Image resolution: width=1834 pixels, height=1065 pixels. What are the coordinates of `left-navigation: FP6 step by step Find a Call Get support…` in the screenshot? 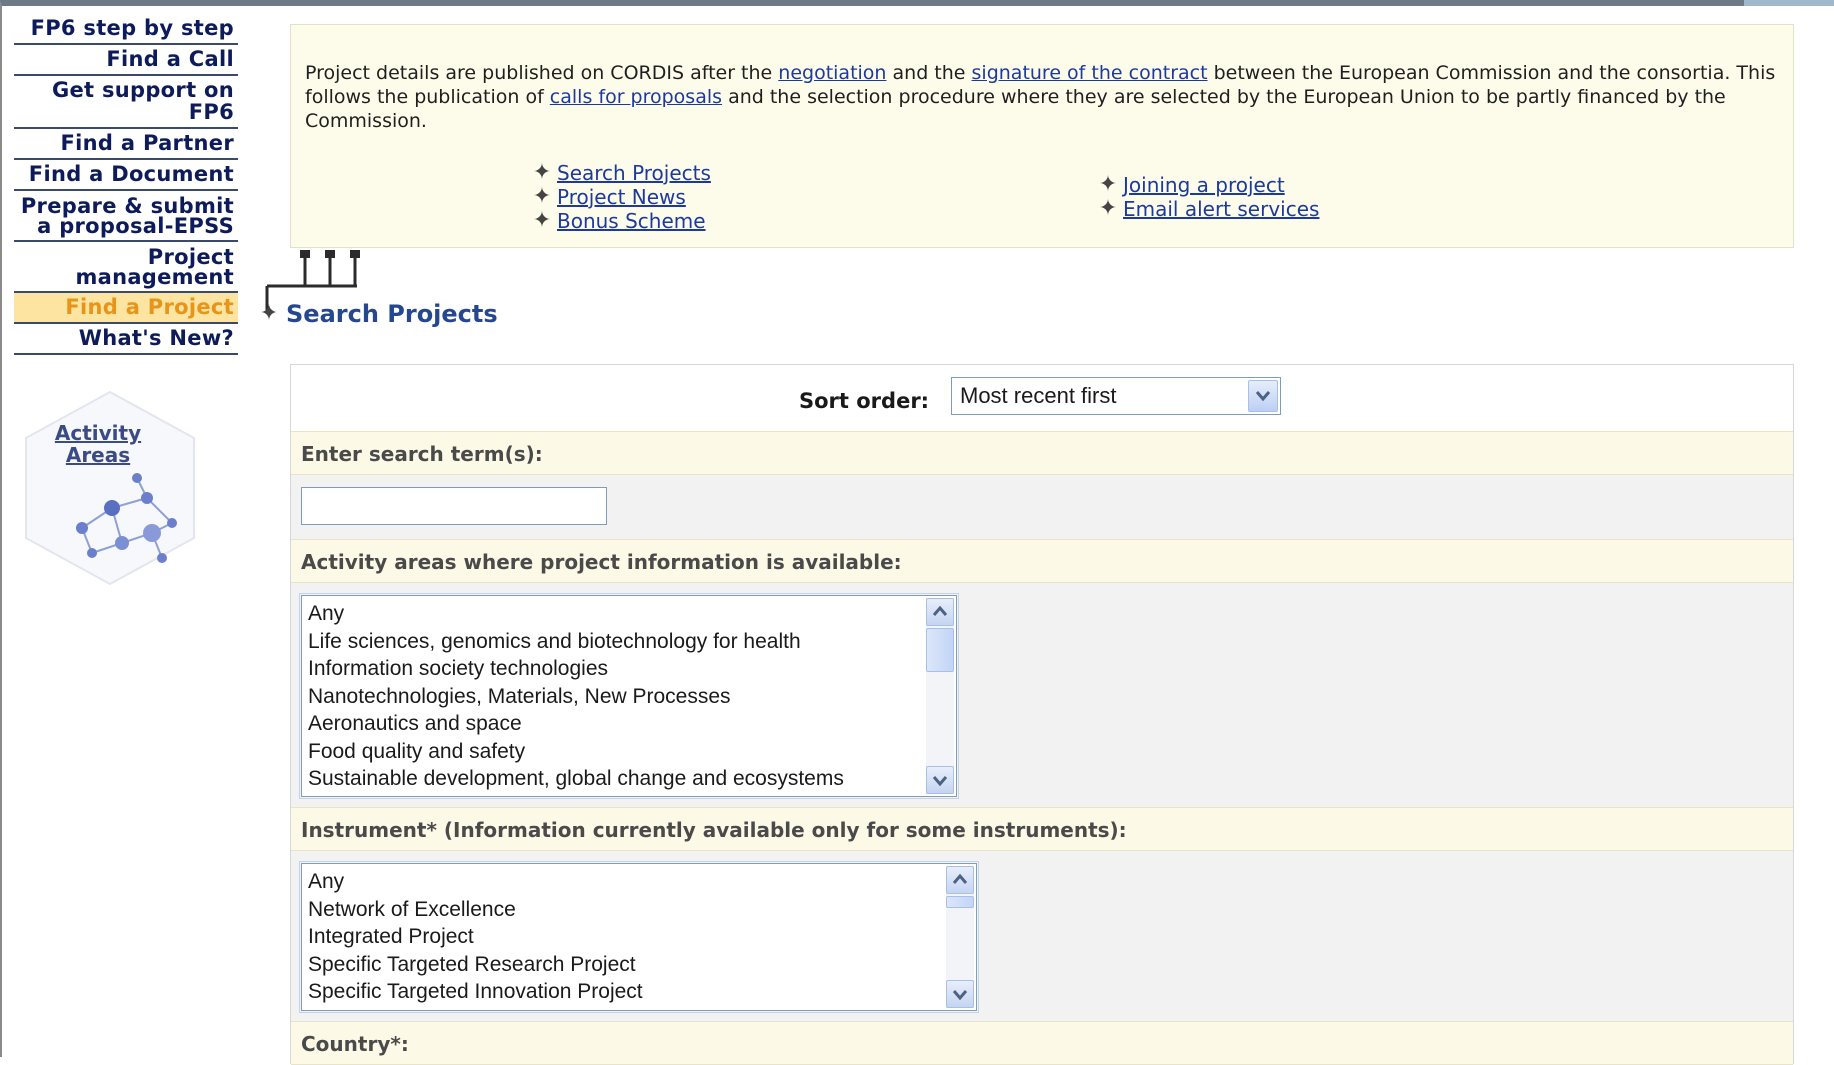 It's located at (126, 184).